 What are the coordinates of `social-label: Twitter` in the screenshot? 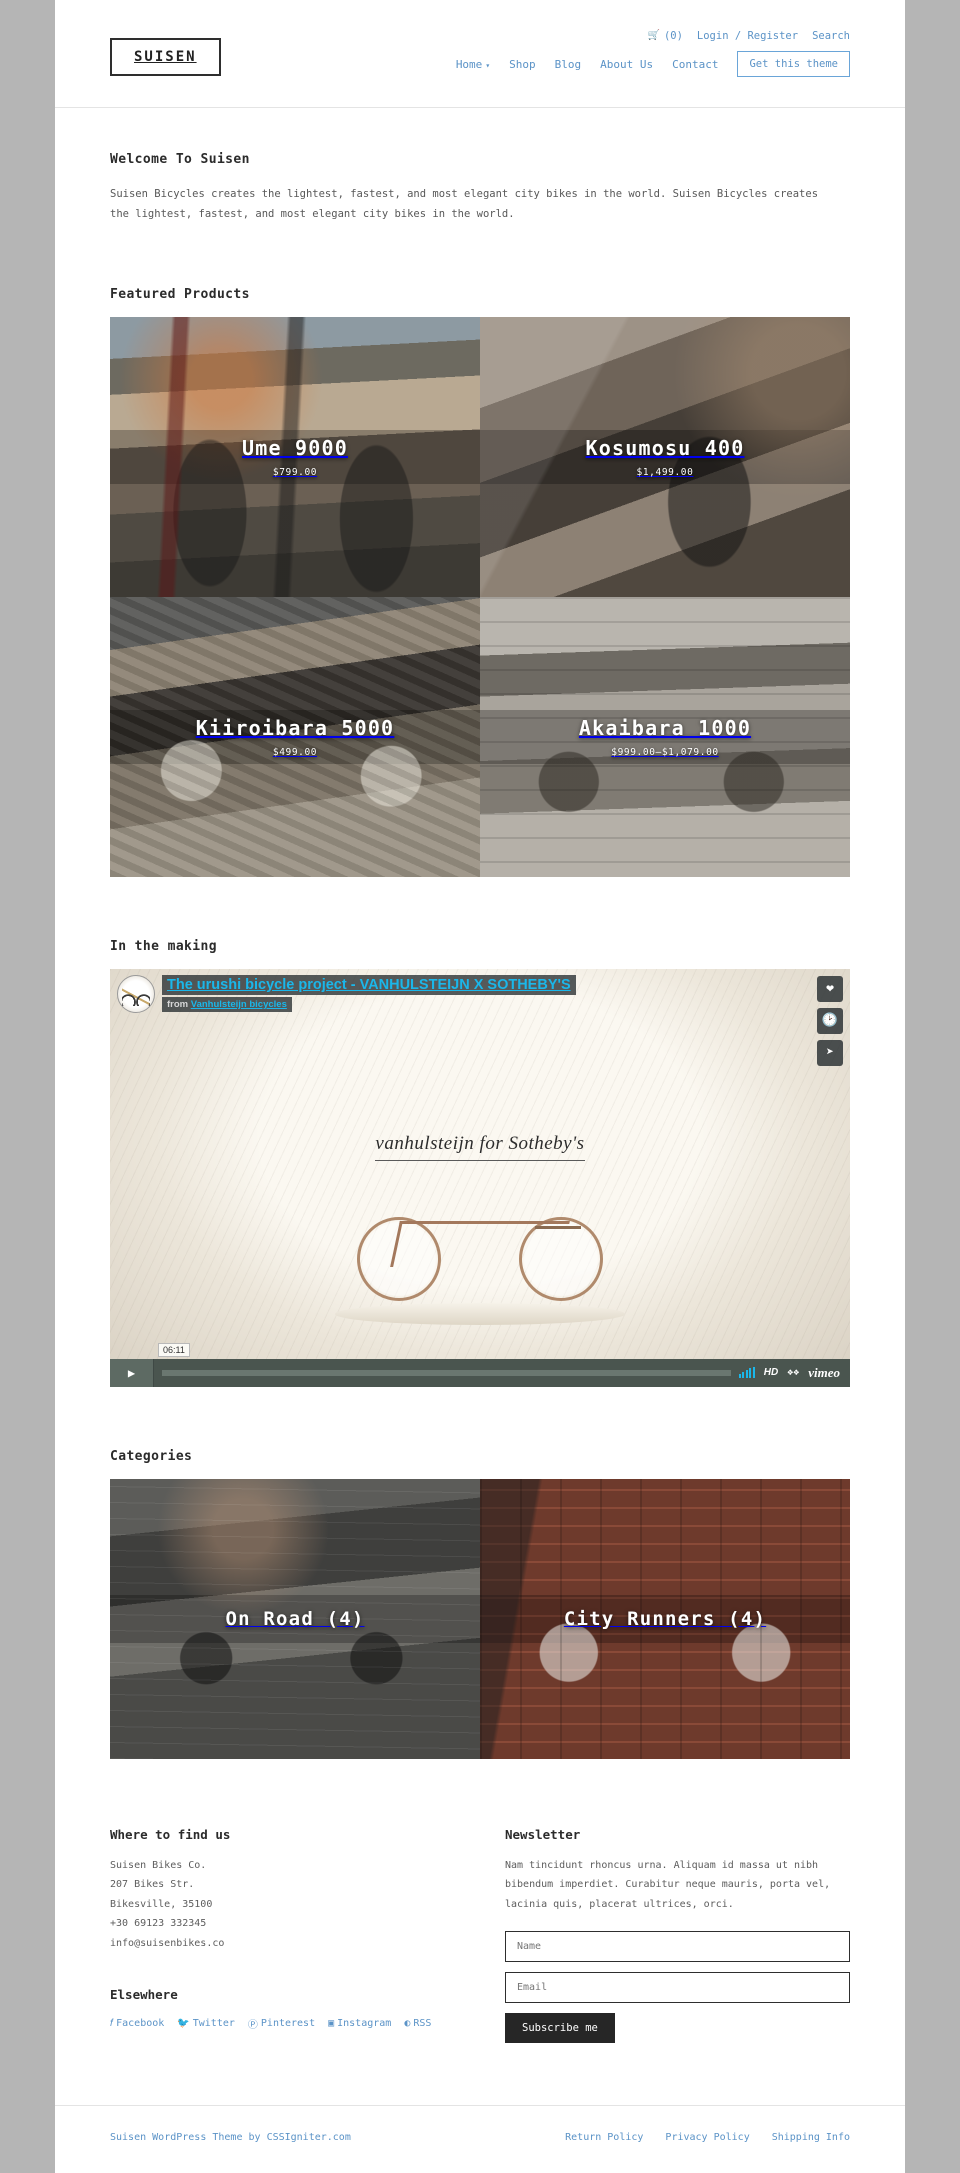 It's located at (213, 2024).